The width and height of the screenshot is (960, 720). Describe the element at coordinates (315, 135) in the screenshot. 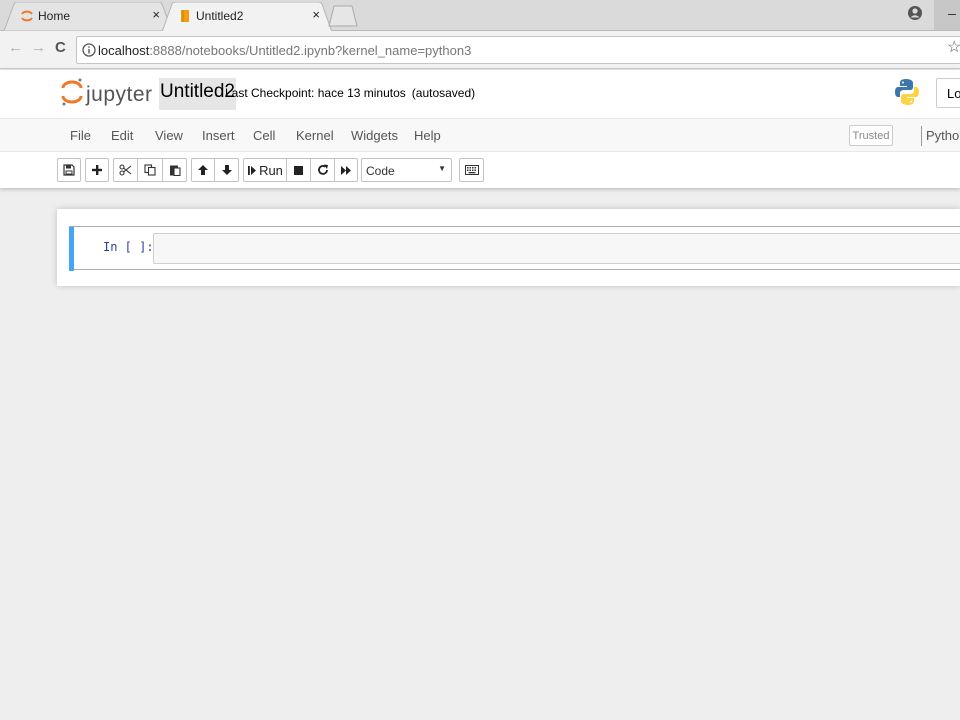

I see `menu-kernel: Kernel` at that location.